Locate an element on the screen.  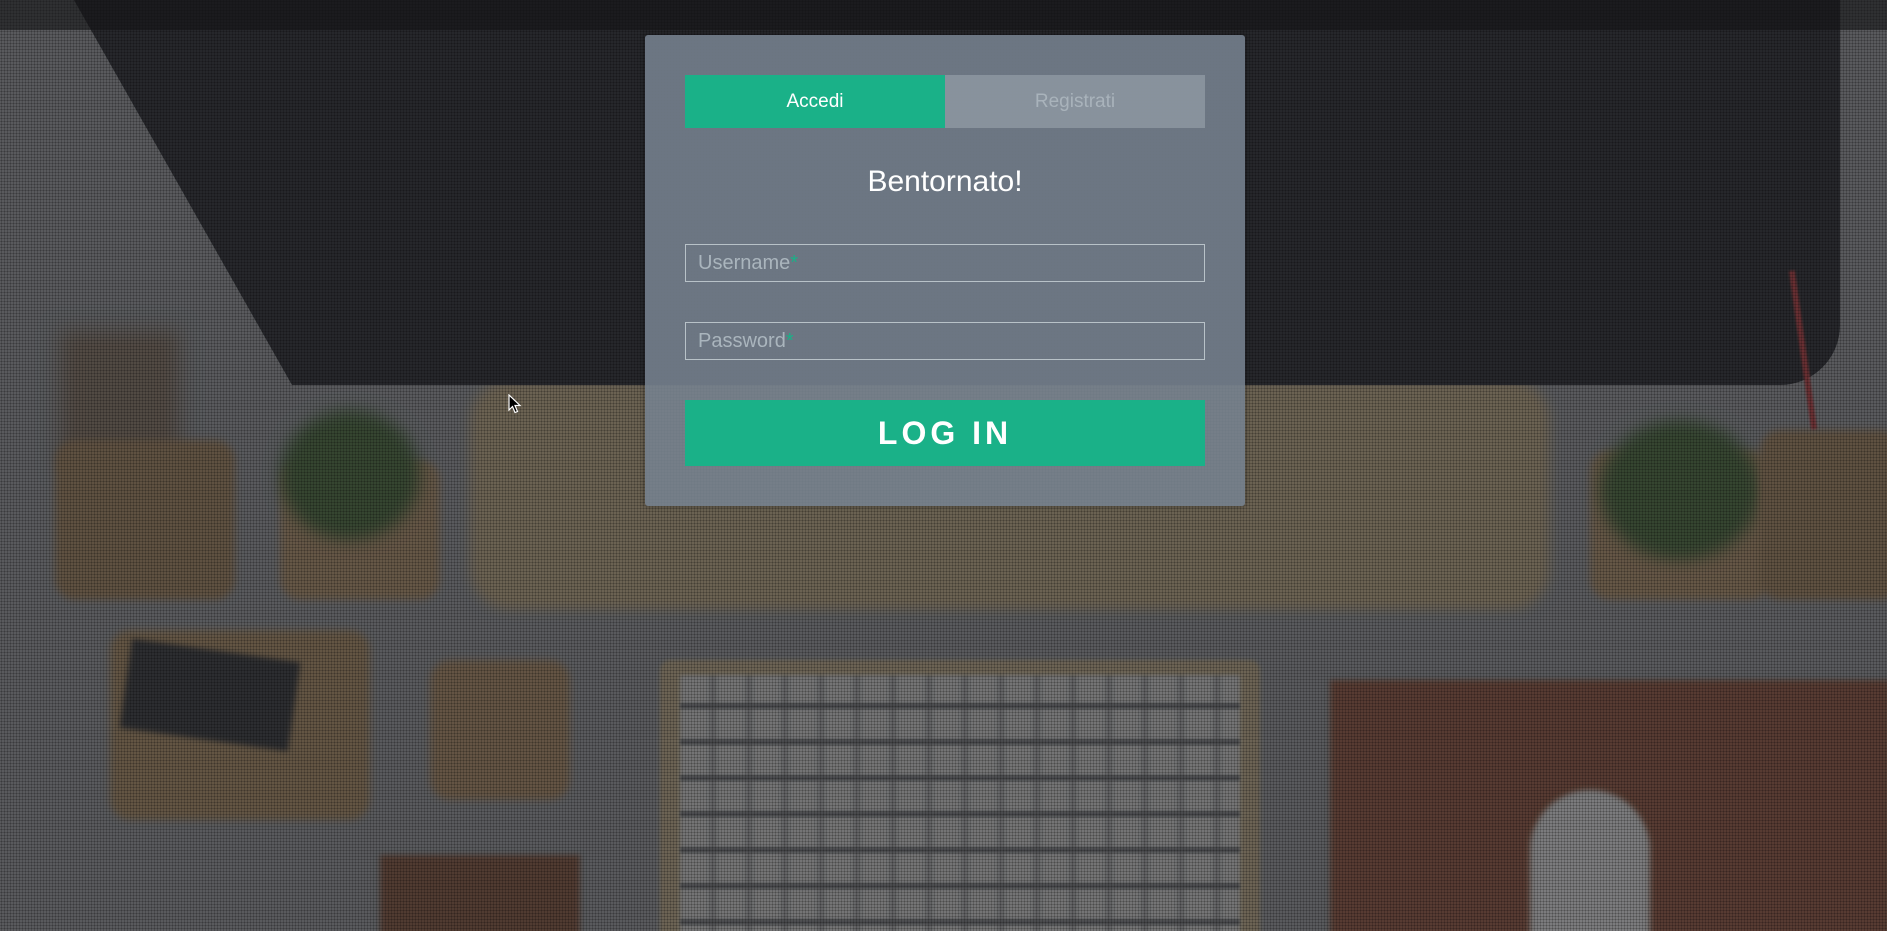
login-button: LOG IN is located at coordinates (945, 433).